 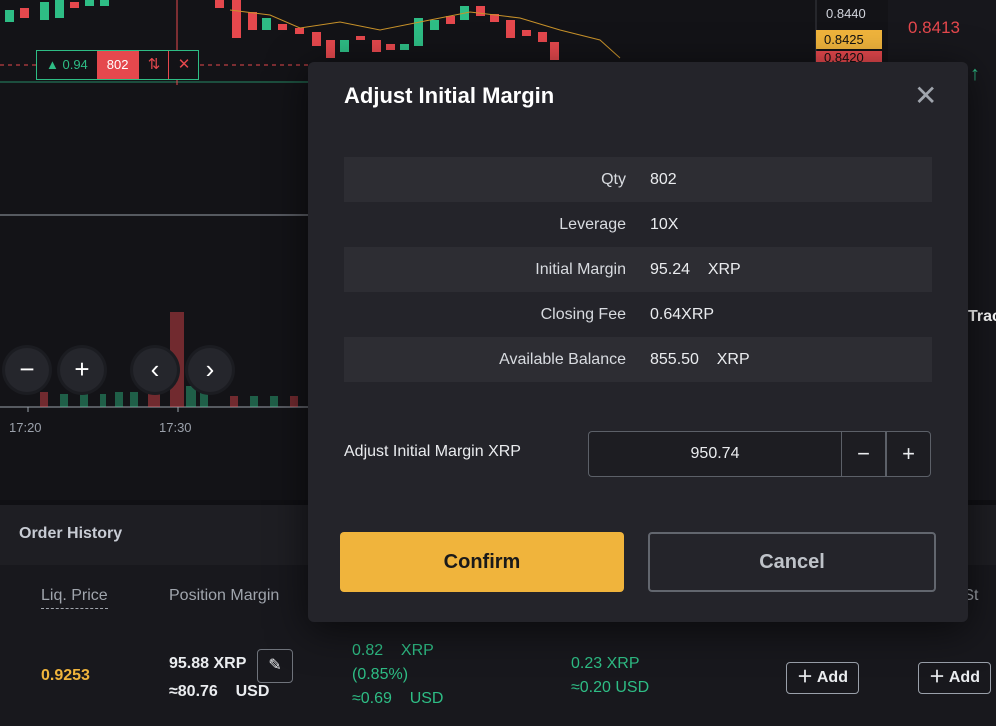 I want to click on column-header-liq-price: Liq. Price, so click(x=74, y=598).